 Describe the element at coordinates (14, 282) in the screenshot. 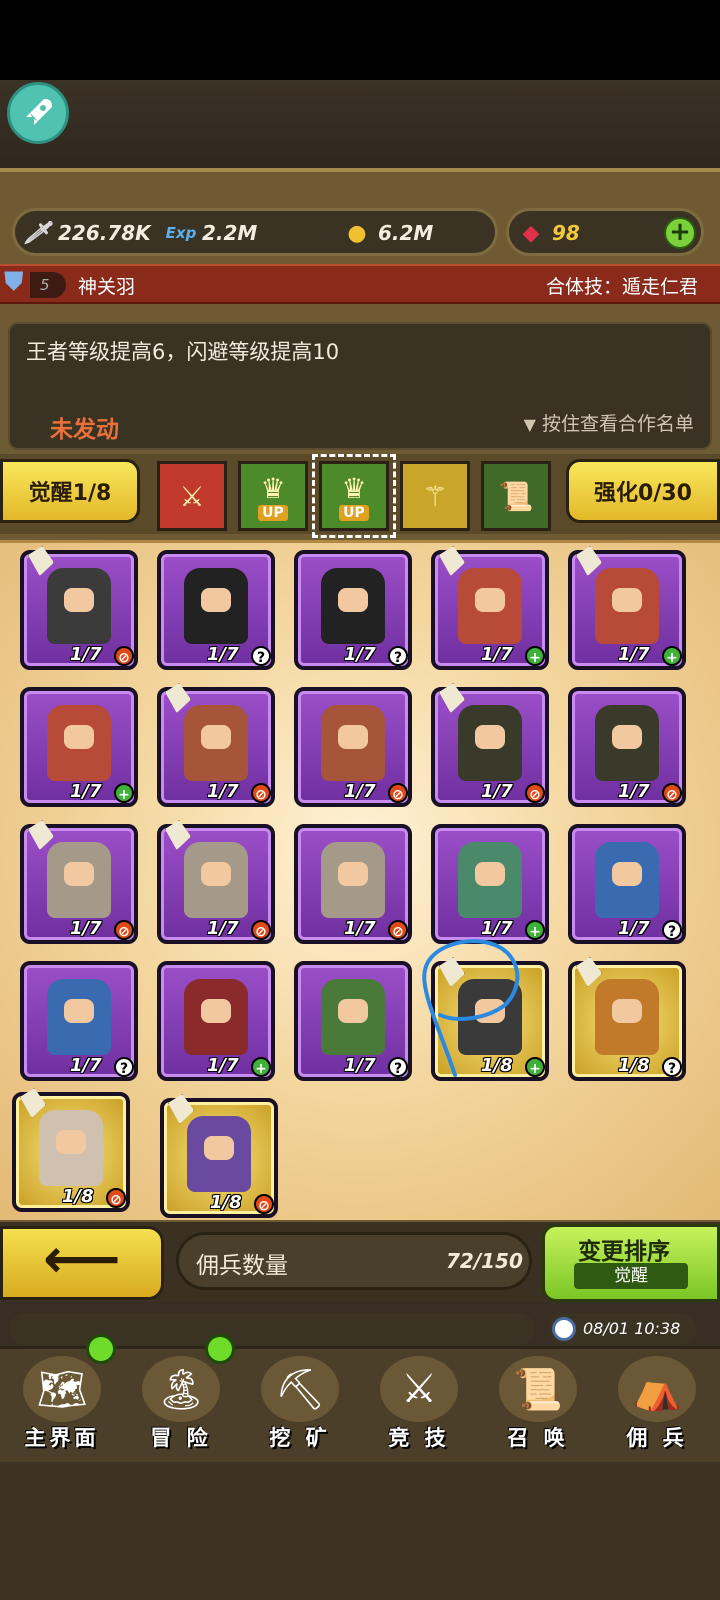

I see `shield-icon: ⛊` at that location.